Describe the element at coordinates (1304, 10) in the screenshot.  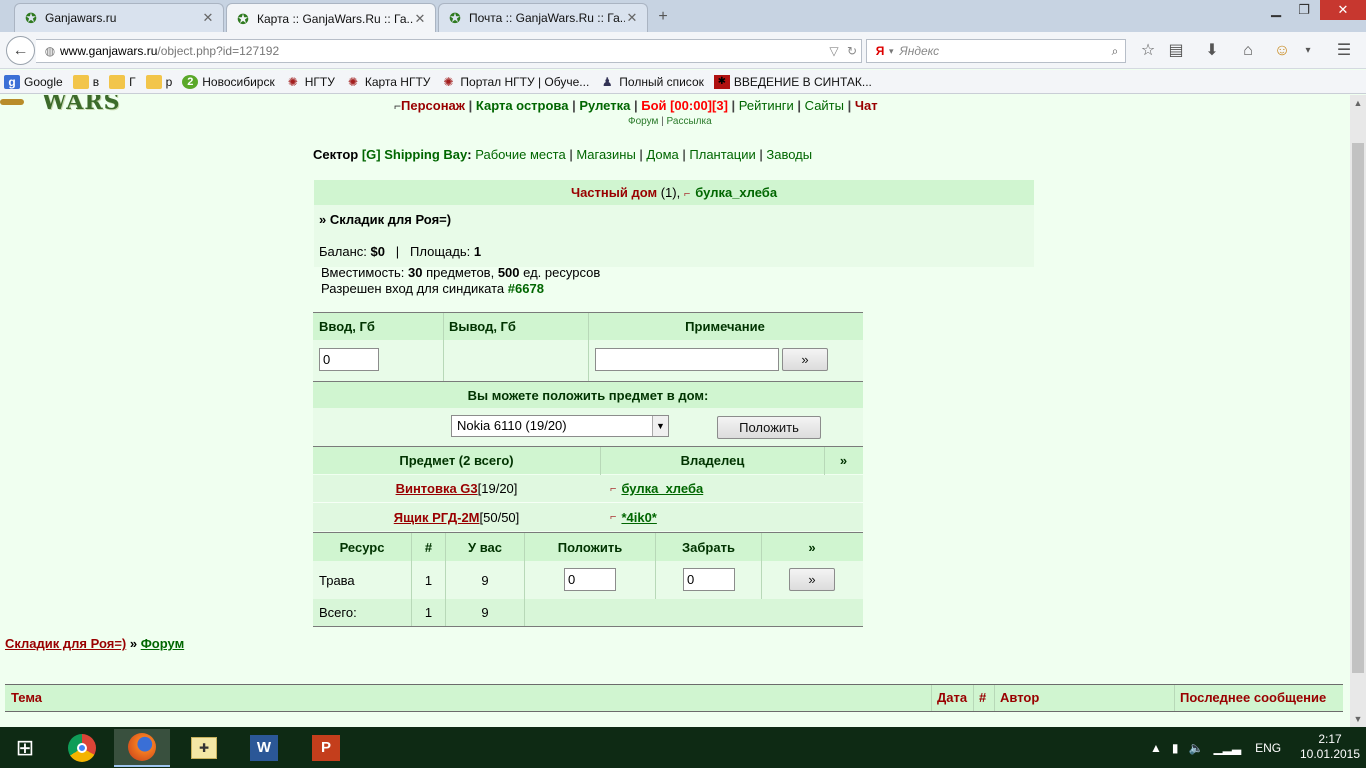
I see `maximize-icon: ❐` at that location.